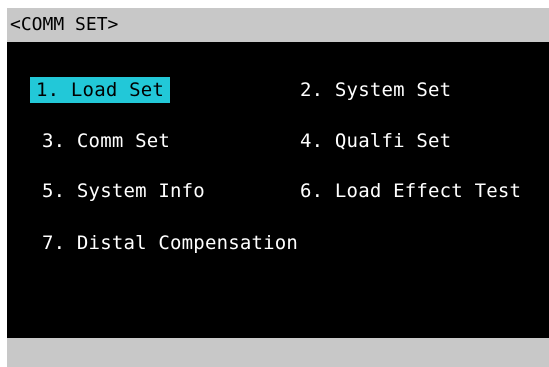 Image resolution: width=549 pixels, height=367 pixels. What do you see at coordinates (375, 141) in the screenshot?
I see `menu-item-qualfi-set: 4. Qualfi Set` at bounding box center [375, 141].